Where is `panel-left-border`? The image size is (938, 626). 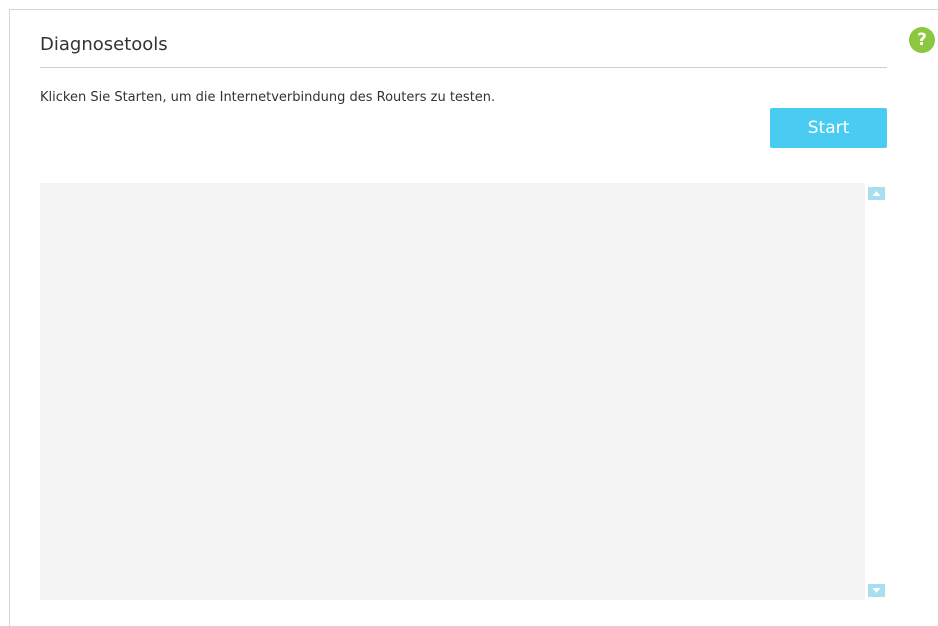 panel-left-border is located at coordinates (9, 317).